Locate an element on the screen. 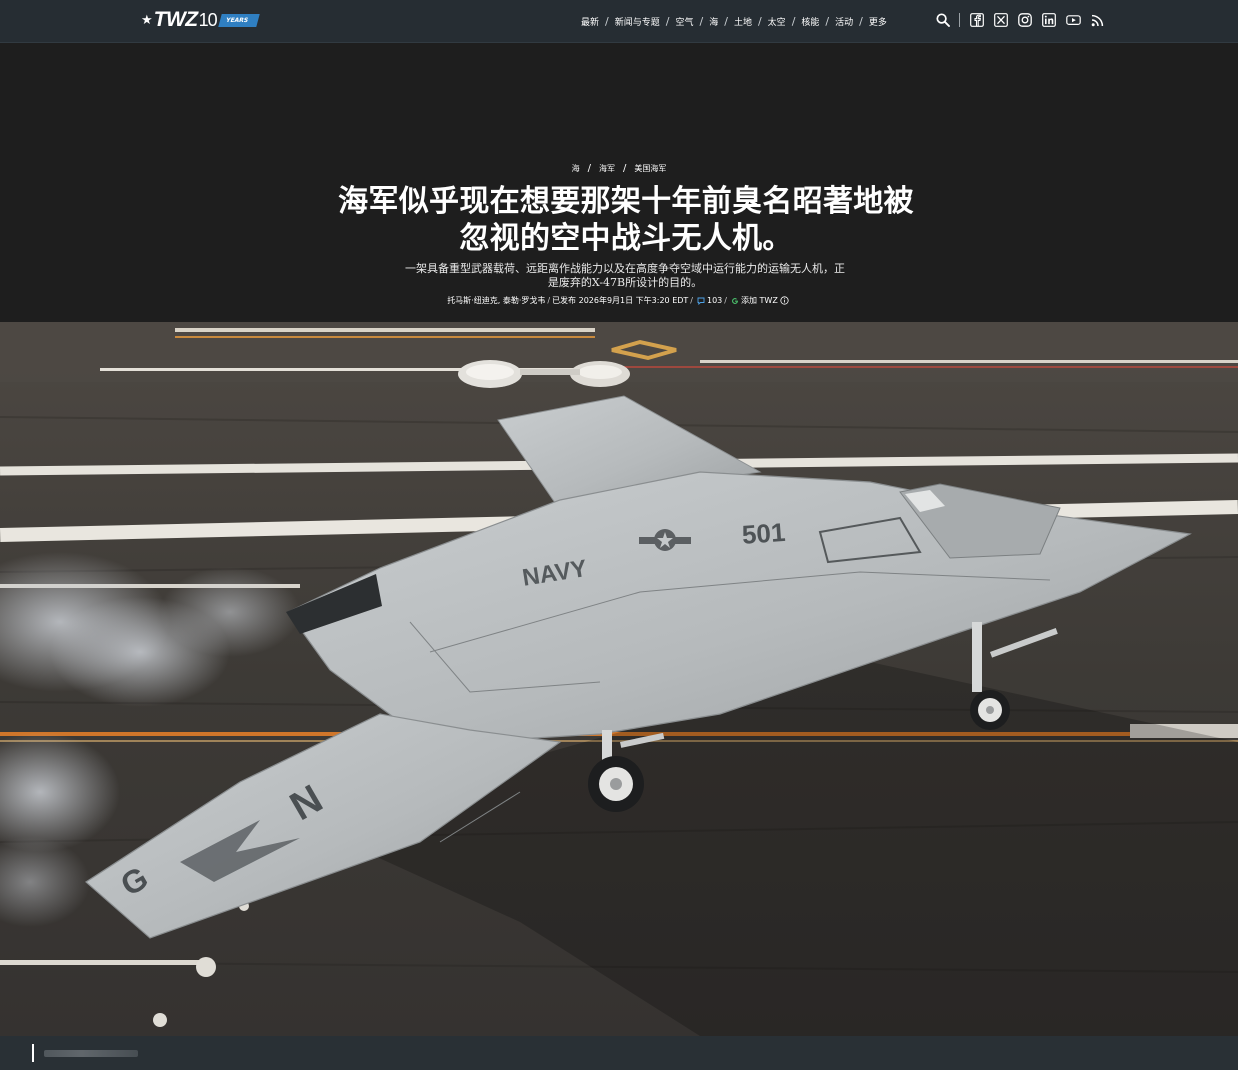 The width and height of the screenshot is (1238, 1070). nav-item-air: 空气 is located at coordinates (684, 21).